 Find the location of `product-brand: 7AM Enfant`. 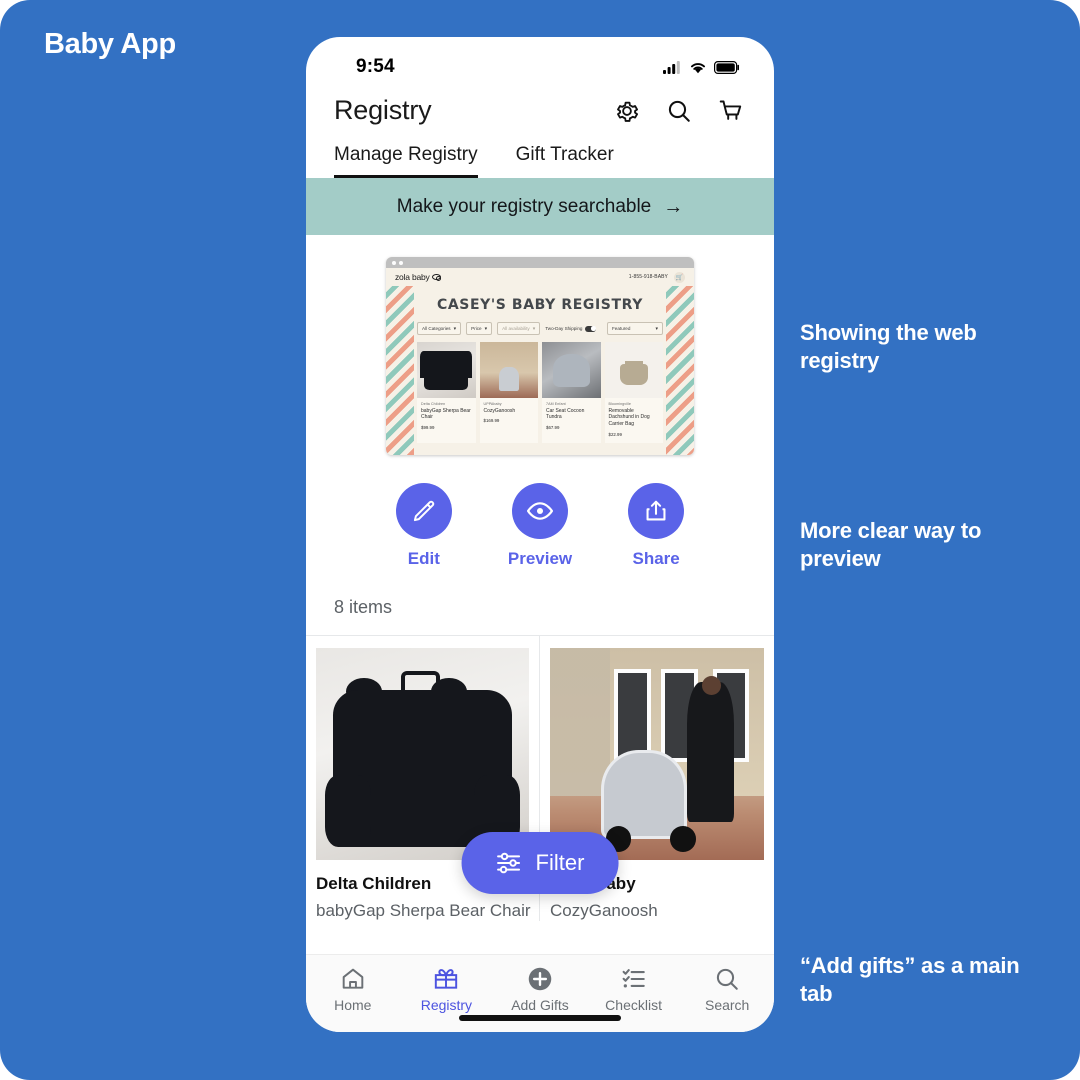

product-brand: 7AM Enfant is located at coordinates (556, 404).